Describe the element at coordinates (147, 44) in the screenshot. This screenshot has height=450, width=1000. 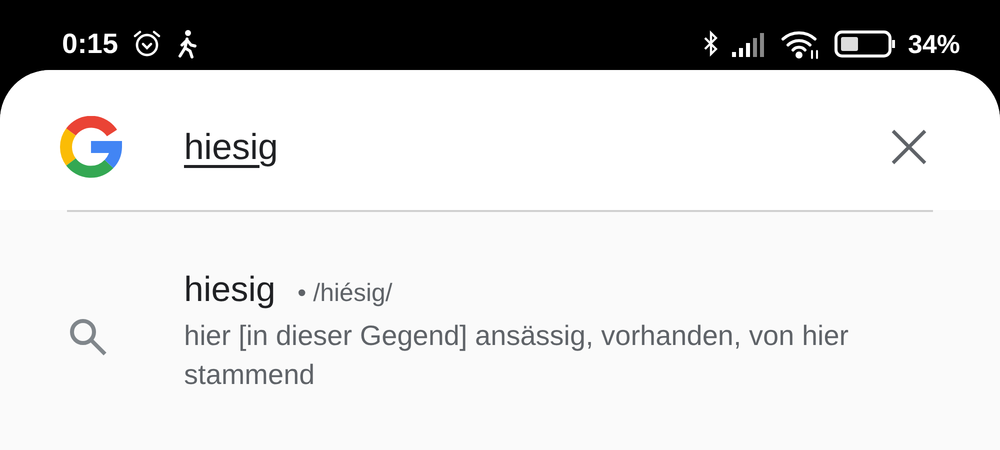
I see `alarm-clock-icon` at that location.